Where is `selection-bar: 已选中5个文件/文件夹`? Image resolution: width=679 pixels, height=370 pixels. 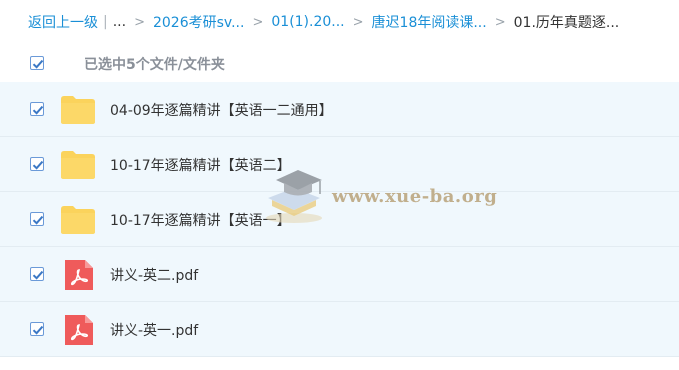 selection-bar: 已选中5个文件/文件夹 is located at coordinates (339, 63).